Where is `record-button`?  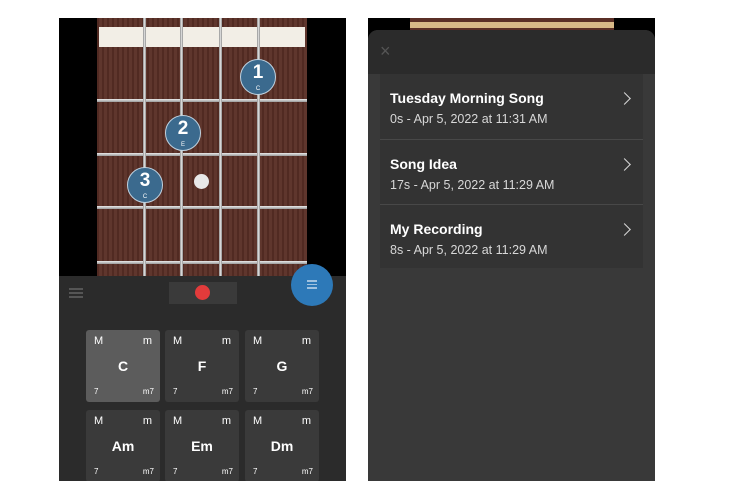 record-button is located at coordinates (203, 293).